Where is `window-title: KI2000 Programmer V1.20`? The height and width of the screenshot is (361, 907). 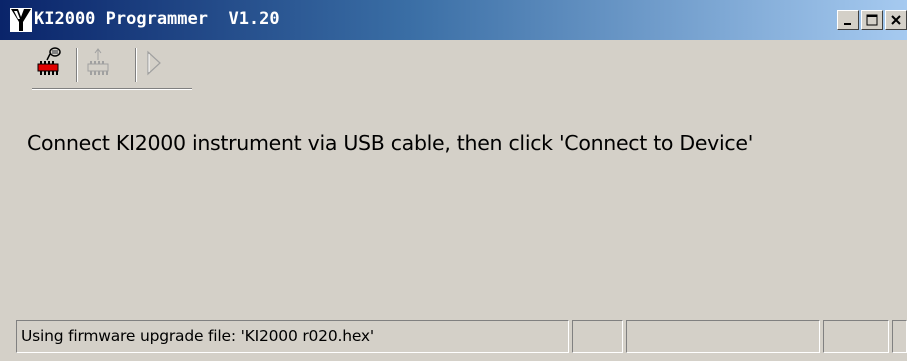 window-title: KI2000 Programmer V1.20 is located at coordinates (157, 19).